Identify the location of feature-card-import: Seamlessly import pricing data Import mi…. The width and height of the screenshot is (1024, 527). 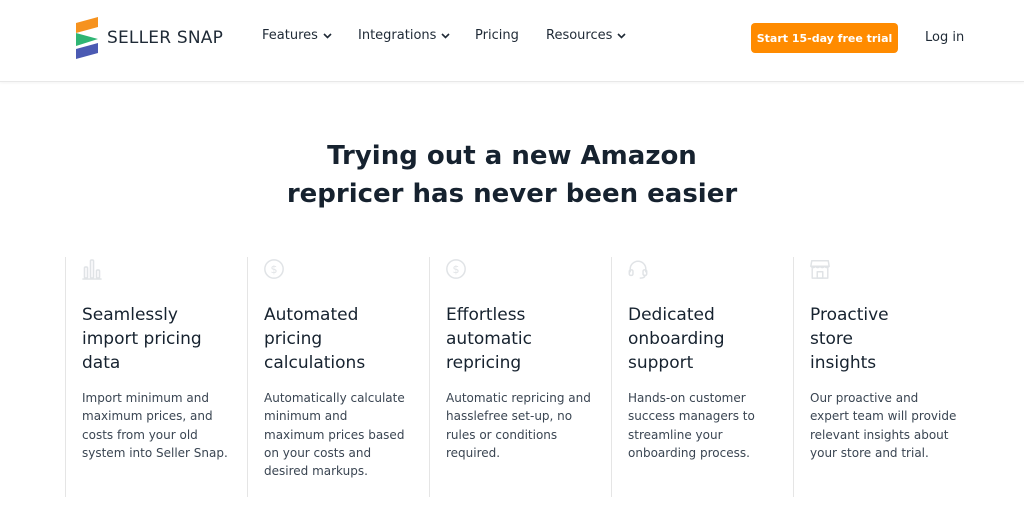
(156, 377).